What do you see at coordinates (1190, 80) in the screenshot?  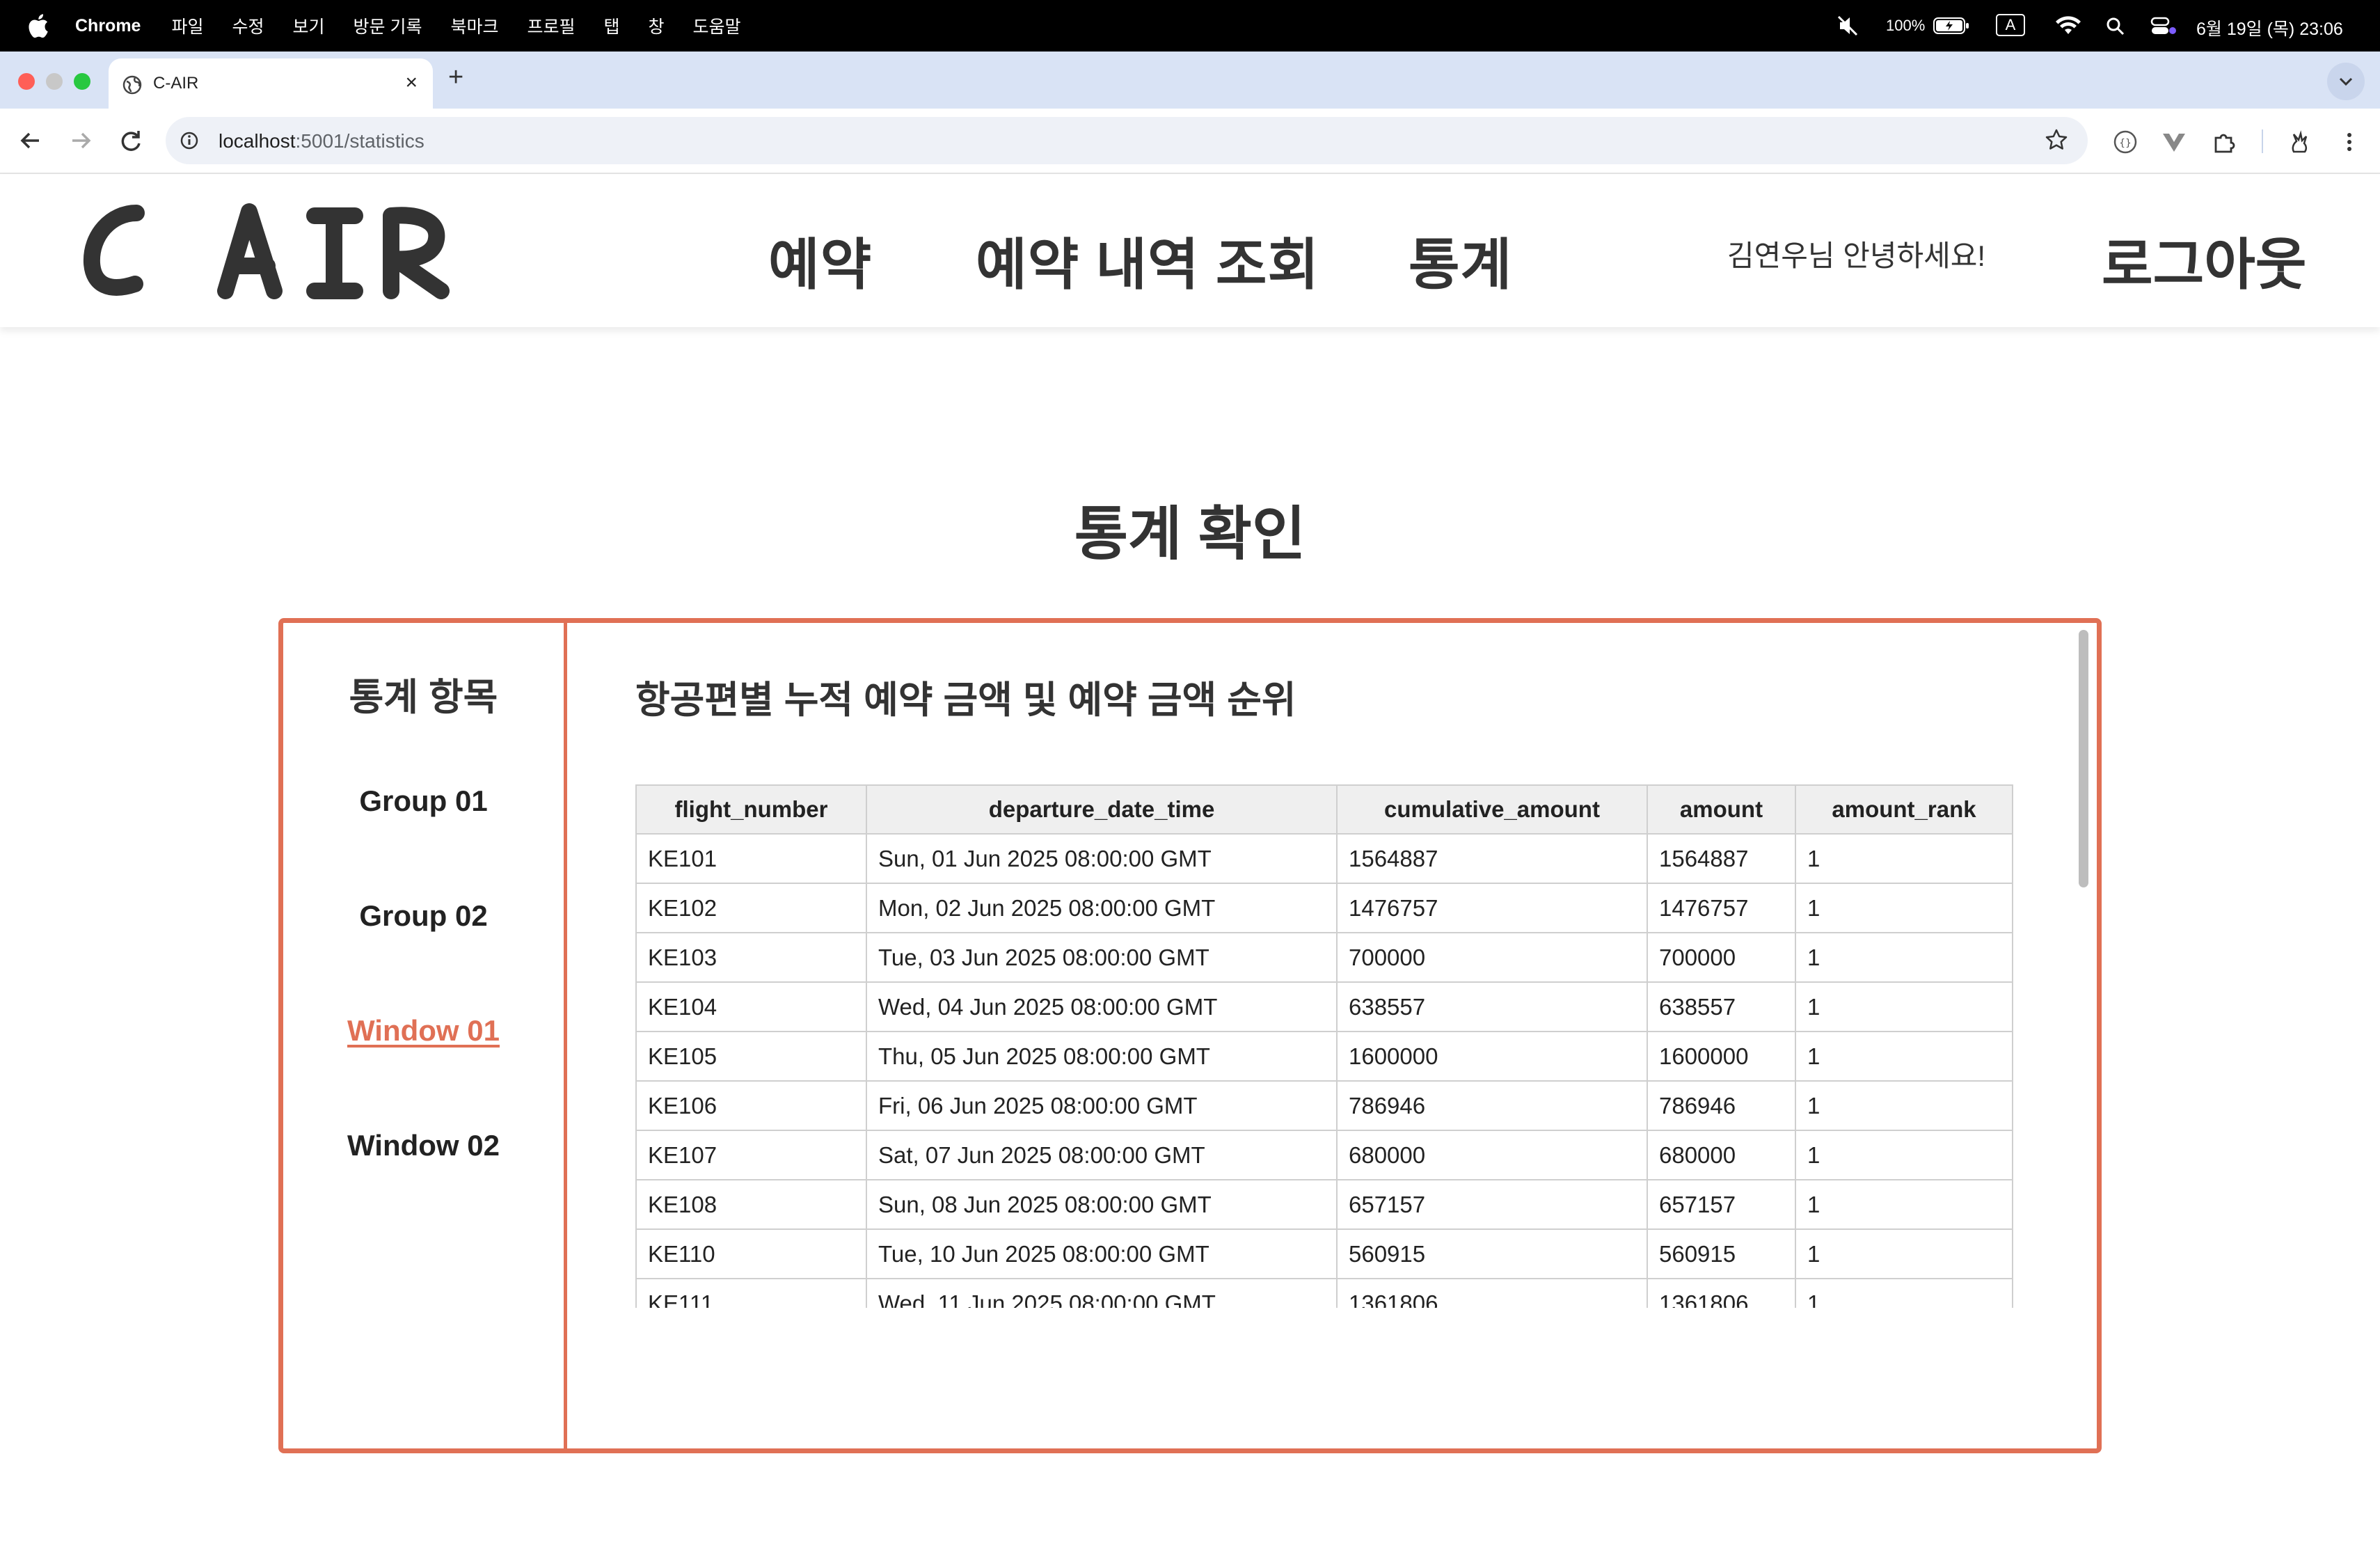 I see `browser-tabstrip: C-AIR ×` at bounding box center [1190, 80].